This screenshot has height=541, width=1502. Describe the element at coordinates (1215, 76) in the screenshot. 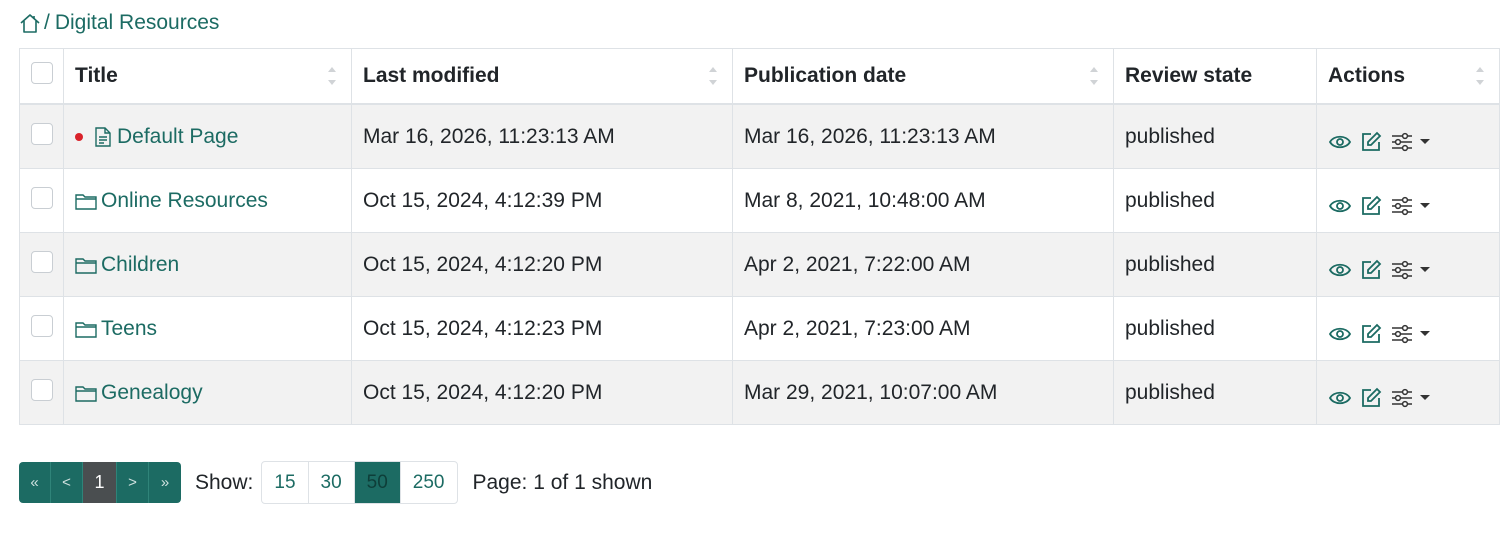

I see `column-header-review-state: Review state` at that location.